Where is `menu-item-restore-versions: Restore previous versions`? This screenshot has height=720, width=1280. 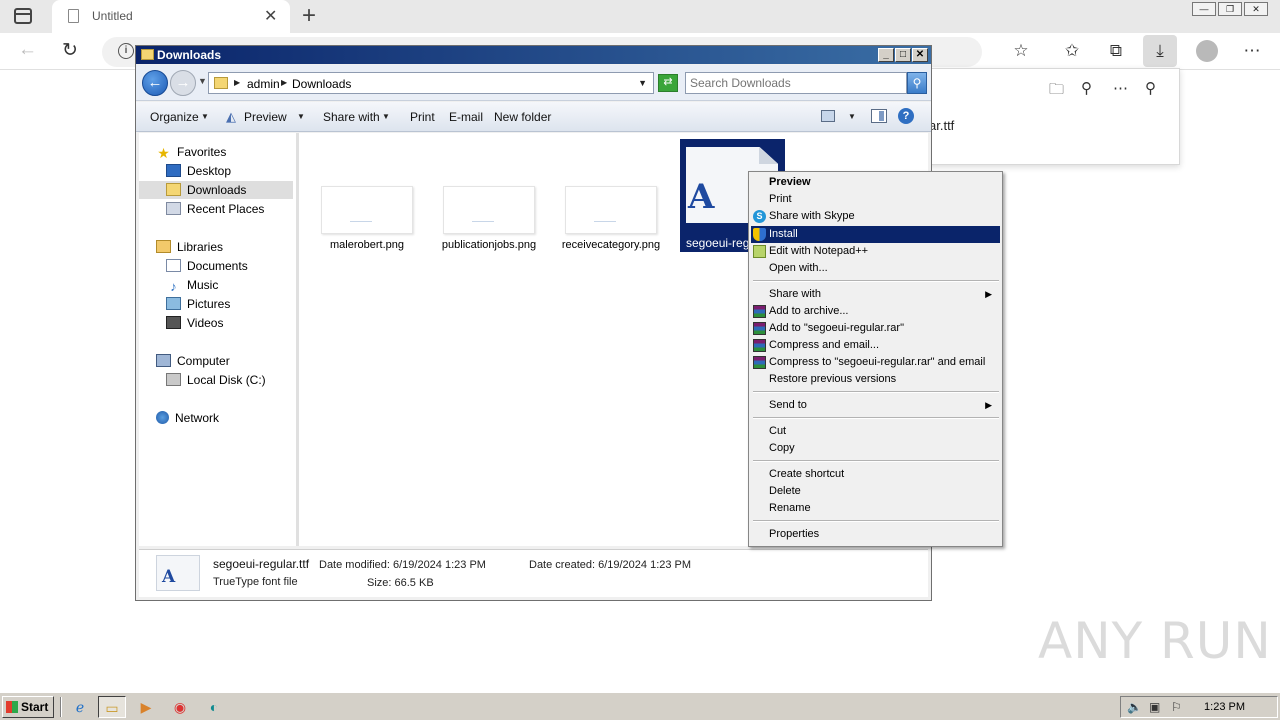
menu-item-restore-versions: Restore previous versions is located at coordinates (875, 379).